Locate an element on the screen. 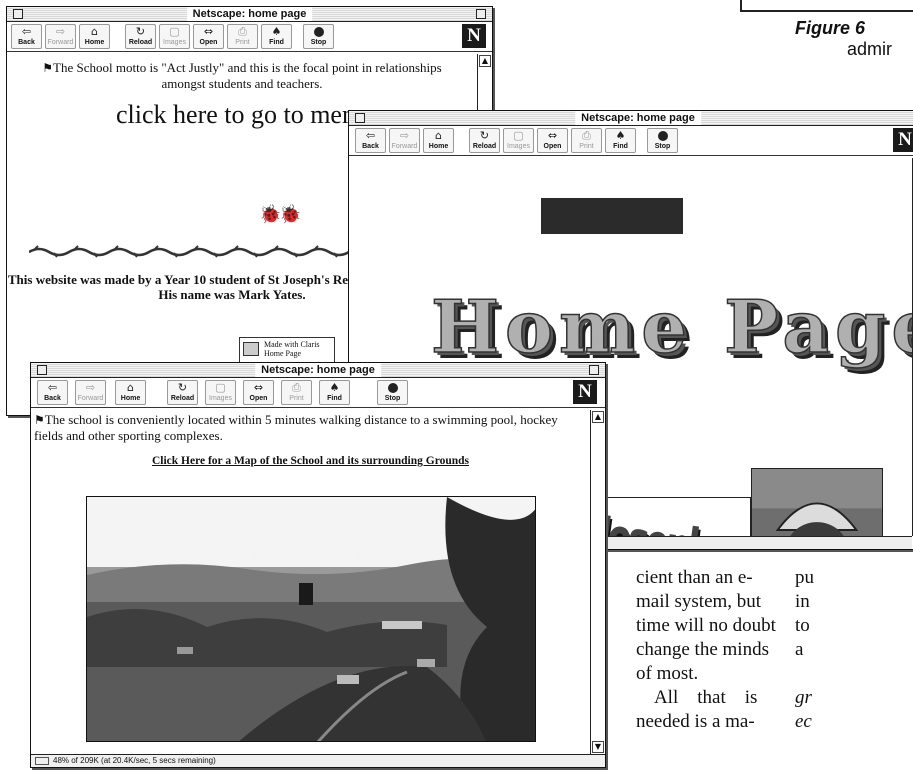  badge-label: Made with Claris Home Page is located at coordinates (292, 349).